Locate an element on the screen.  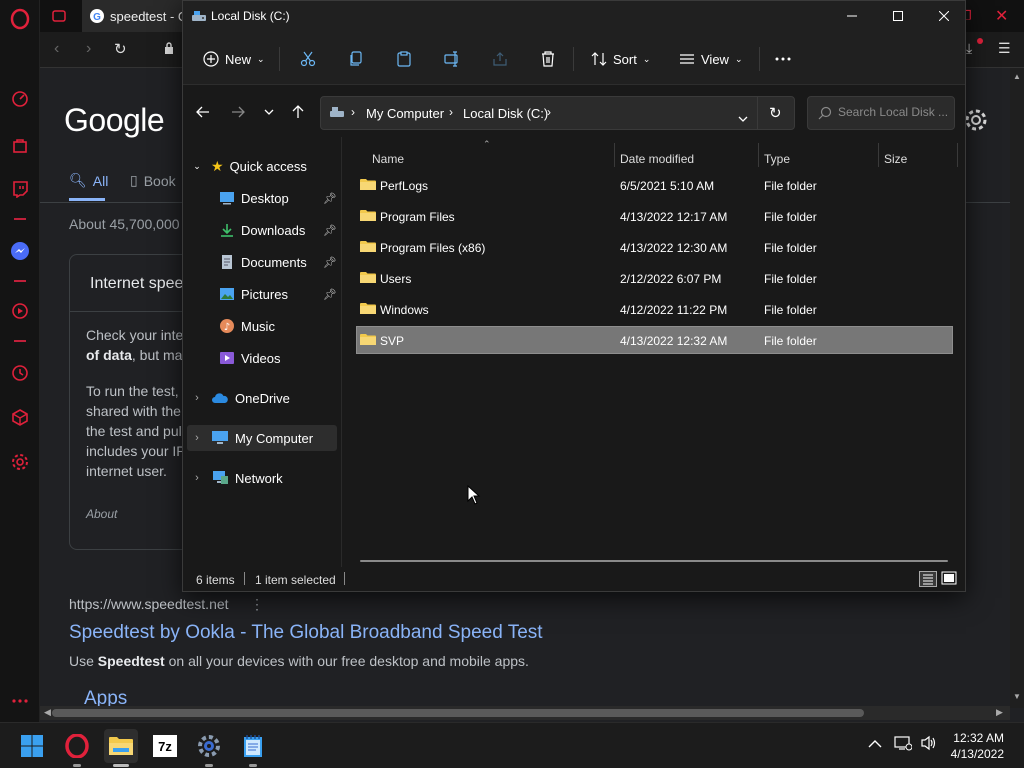
tray-chevron-up-icon is located at coordinates (875, 745).